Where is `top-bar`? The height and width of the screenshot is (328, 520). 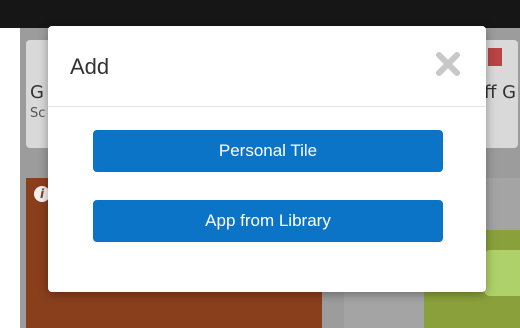
top-bar is located at coordinates (260, 14).